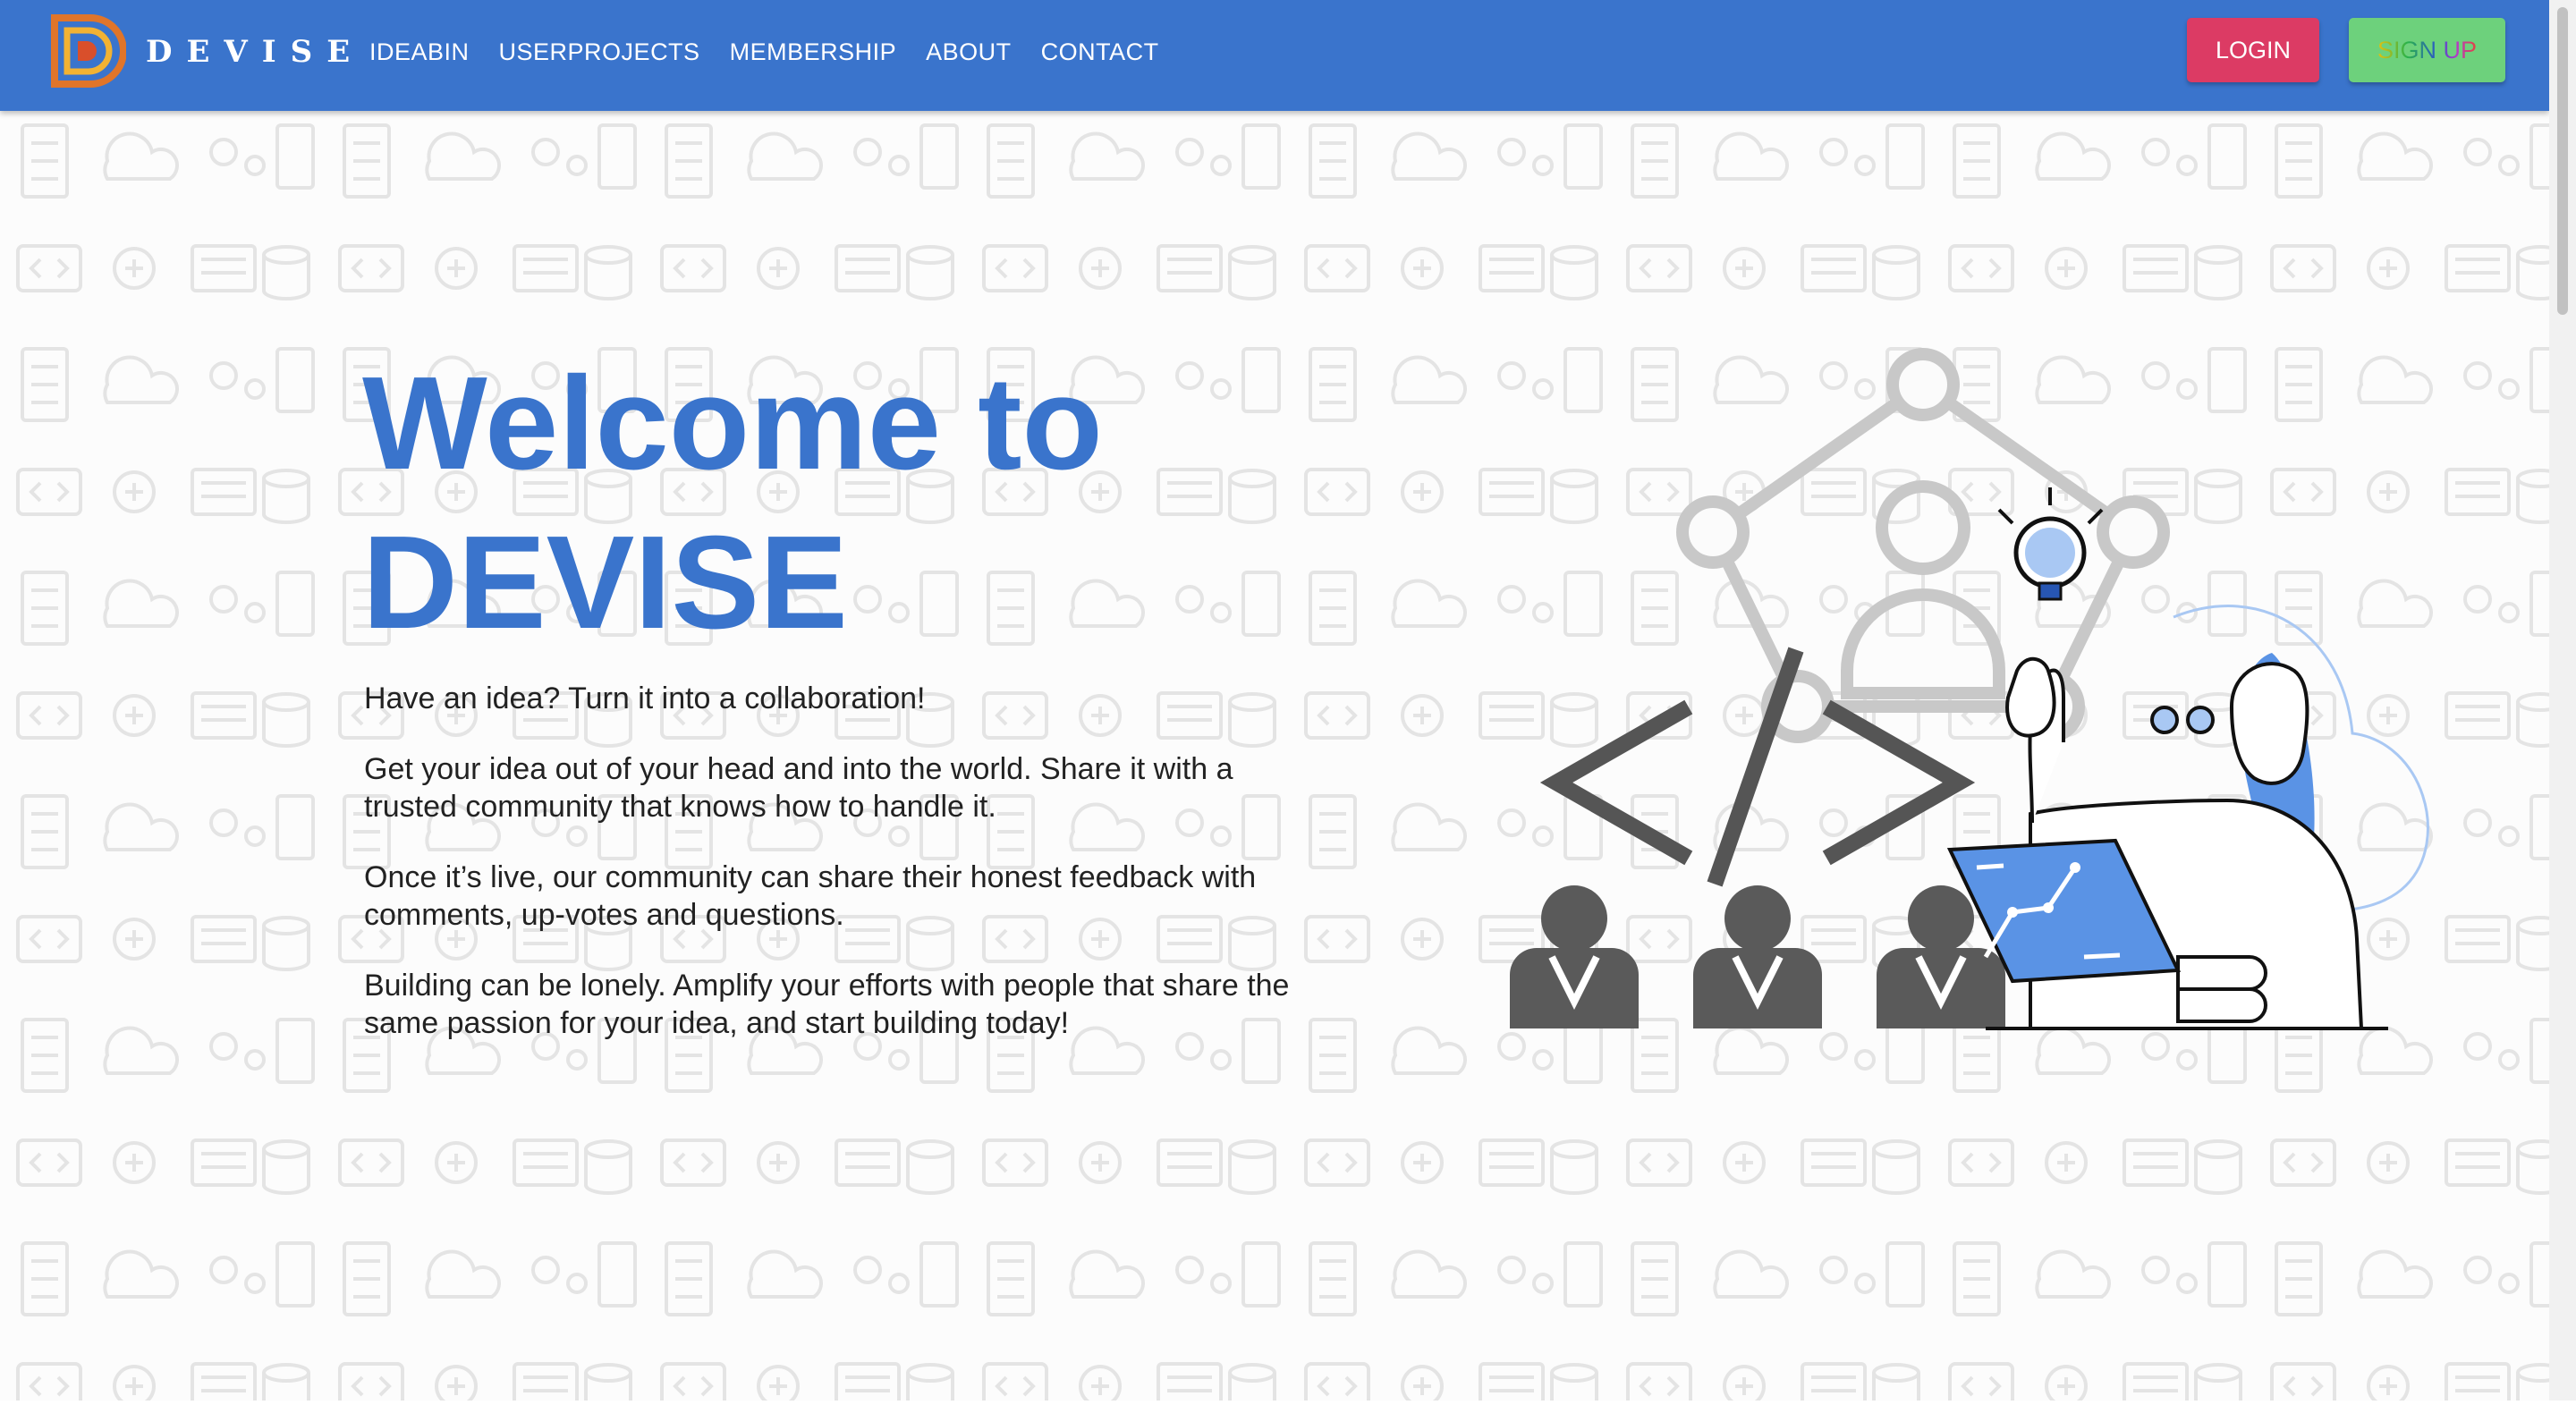  Describe the element at coordinates (2562, 701) in the screenshot. I see `page-scrollbar` at that location.